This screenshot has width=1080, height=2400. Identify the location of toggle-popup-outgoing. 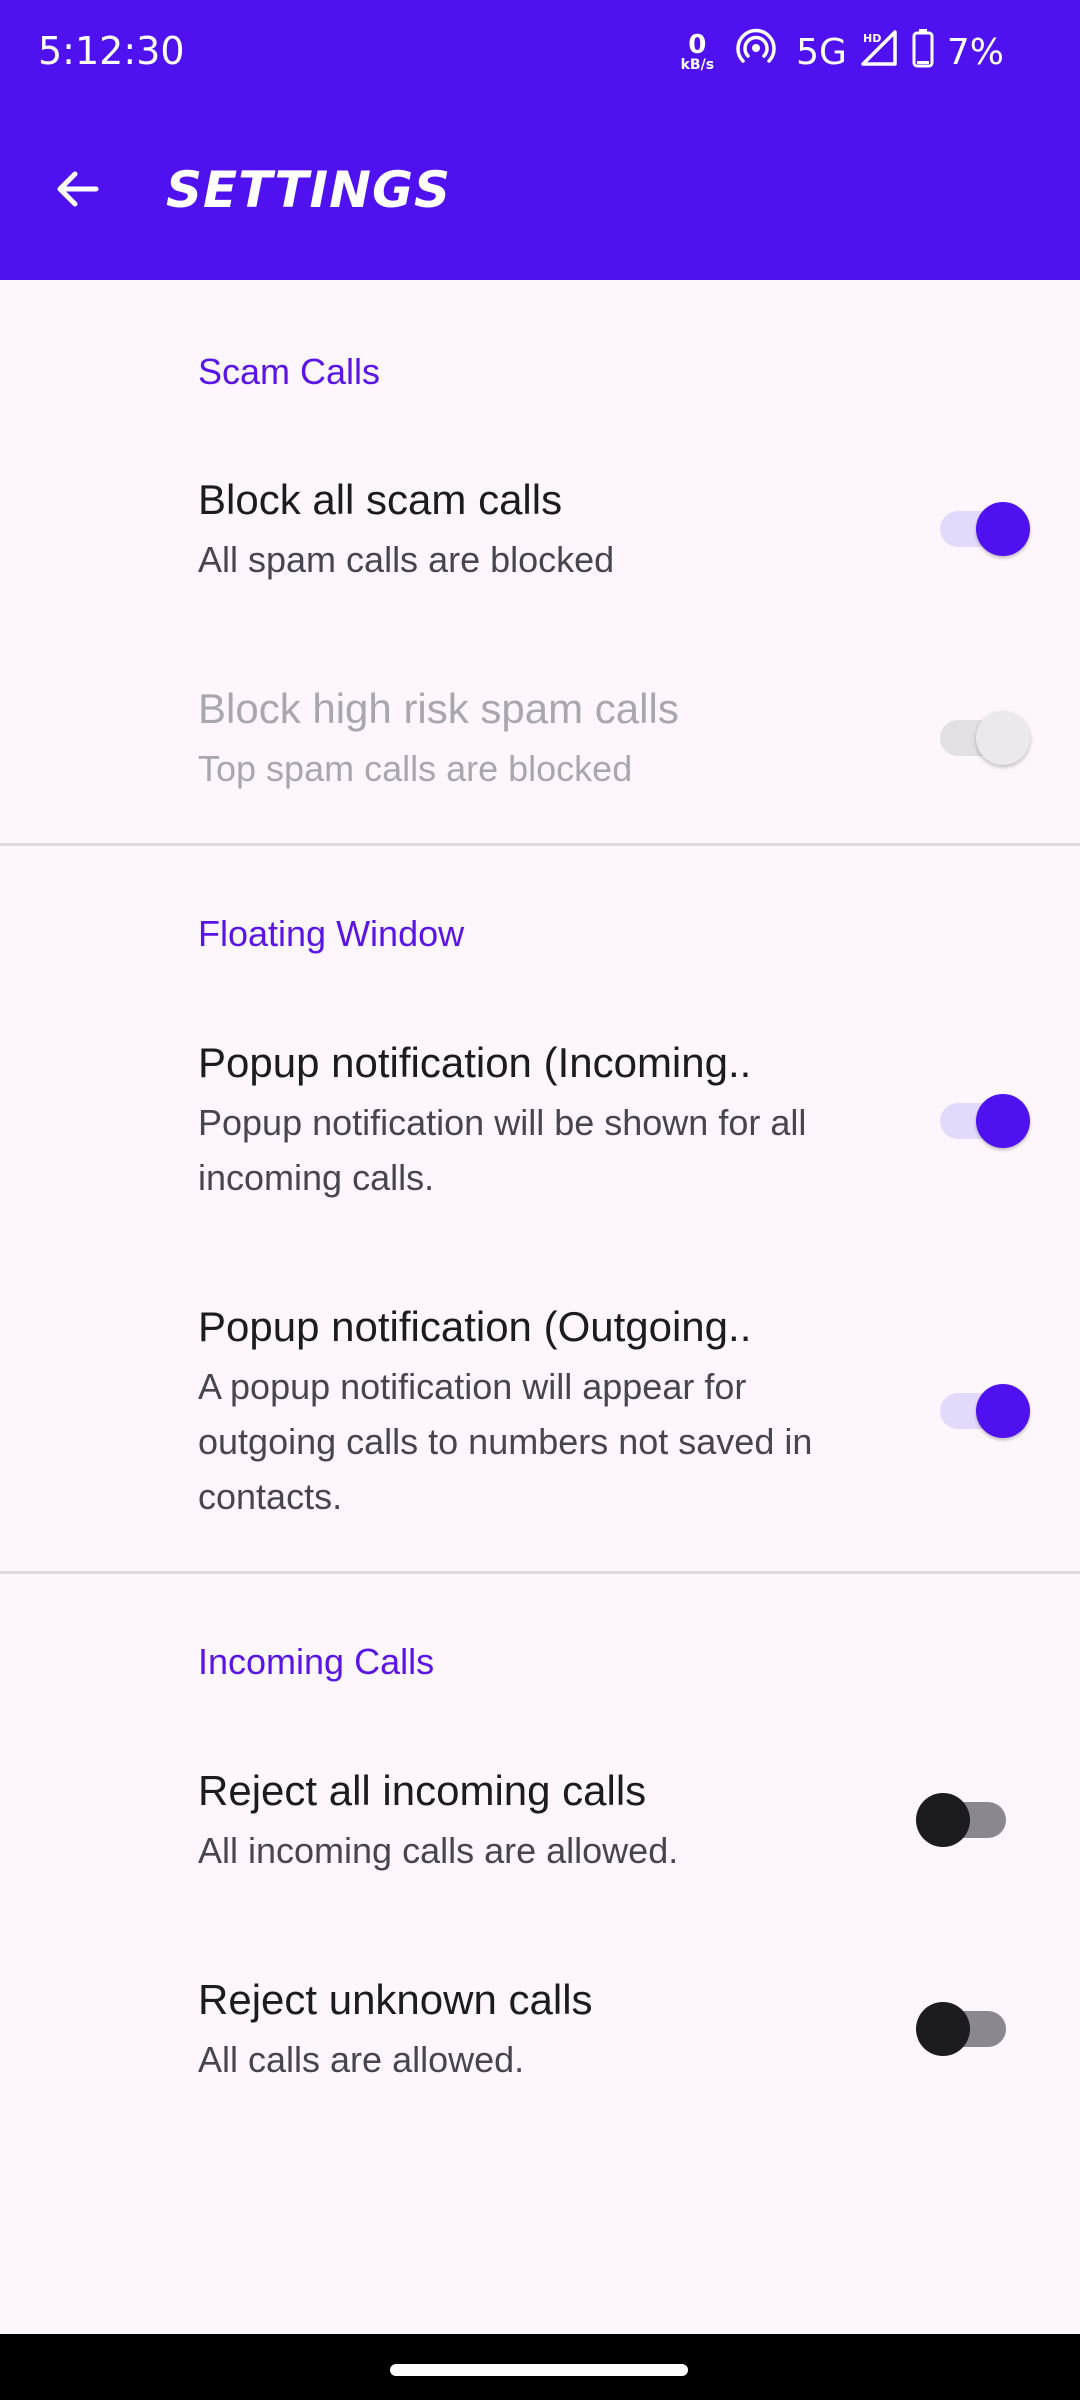
(985, 1411).